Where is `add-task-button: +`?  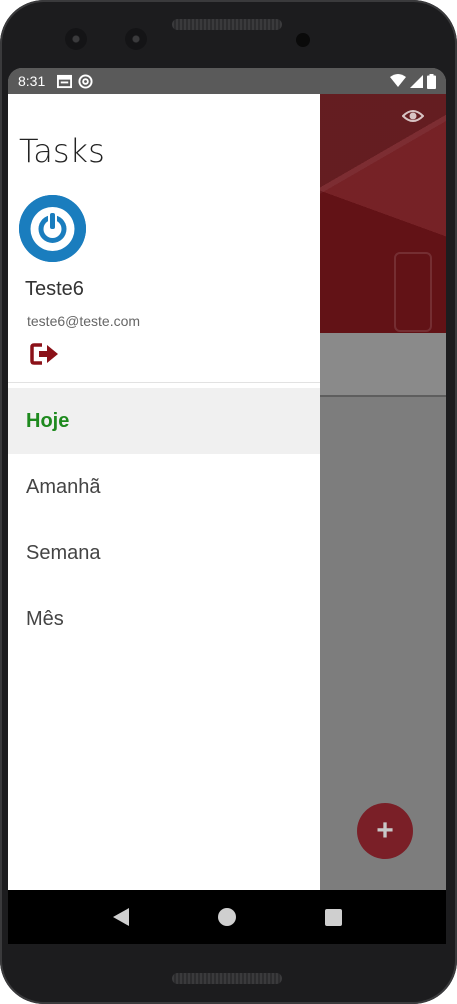 add-task-button: + is located at coordinates (385, 831).